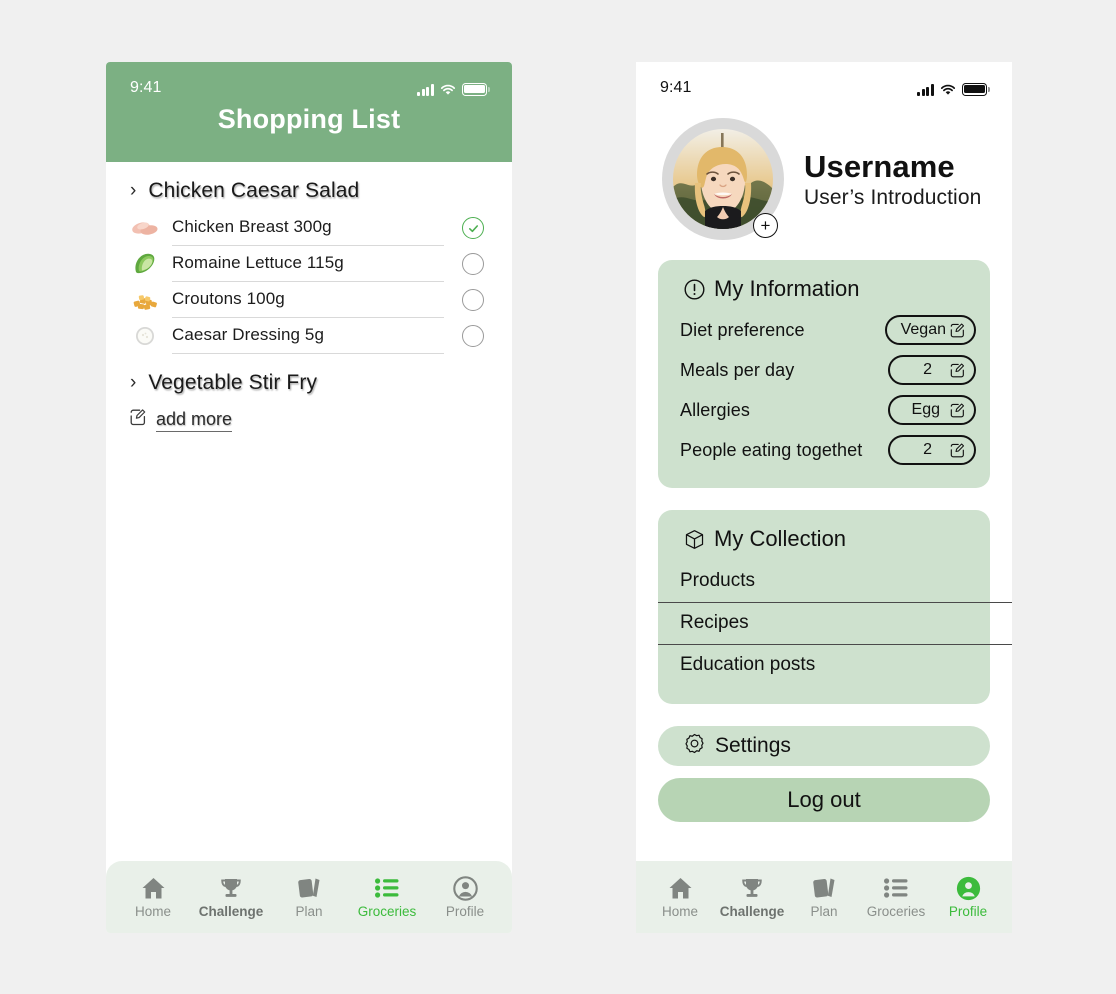 The height and width of the screenshot is (994, 1116). Describe the element at coordinates (824, 330) in the screenshot. I see `info-row-diet-preference: Diet preference Vegan` at that location.